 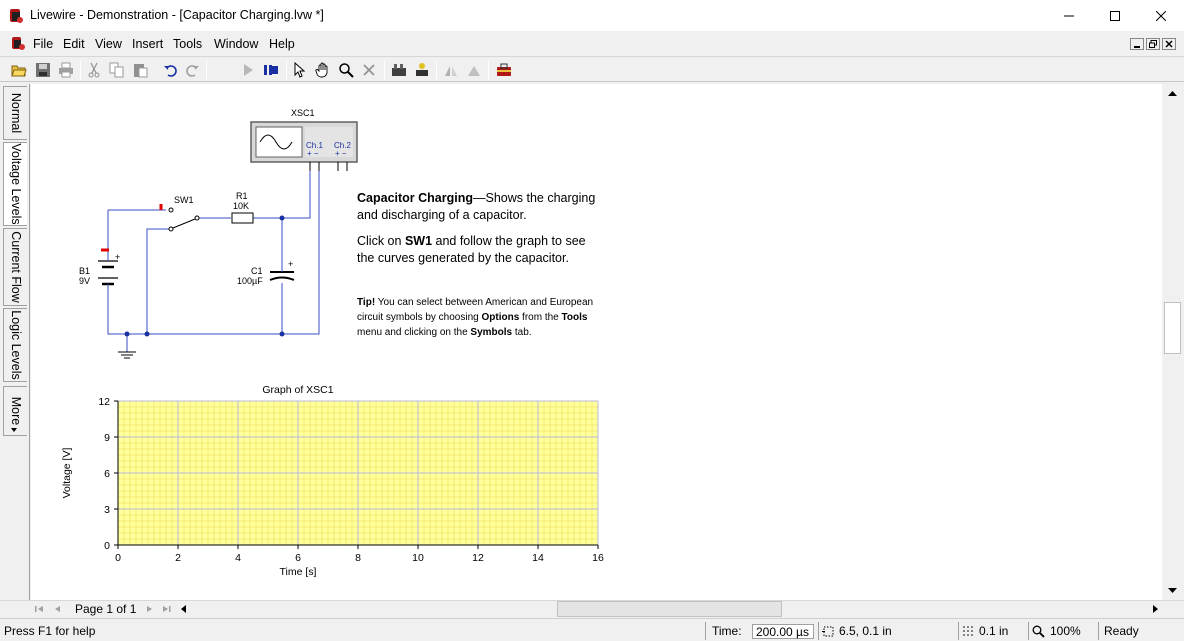 I want to click on y-tick-label: 9, so click(x=107, y=438).